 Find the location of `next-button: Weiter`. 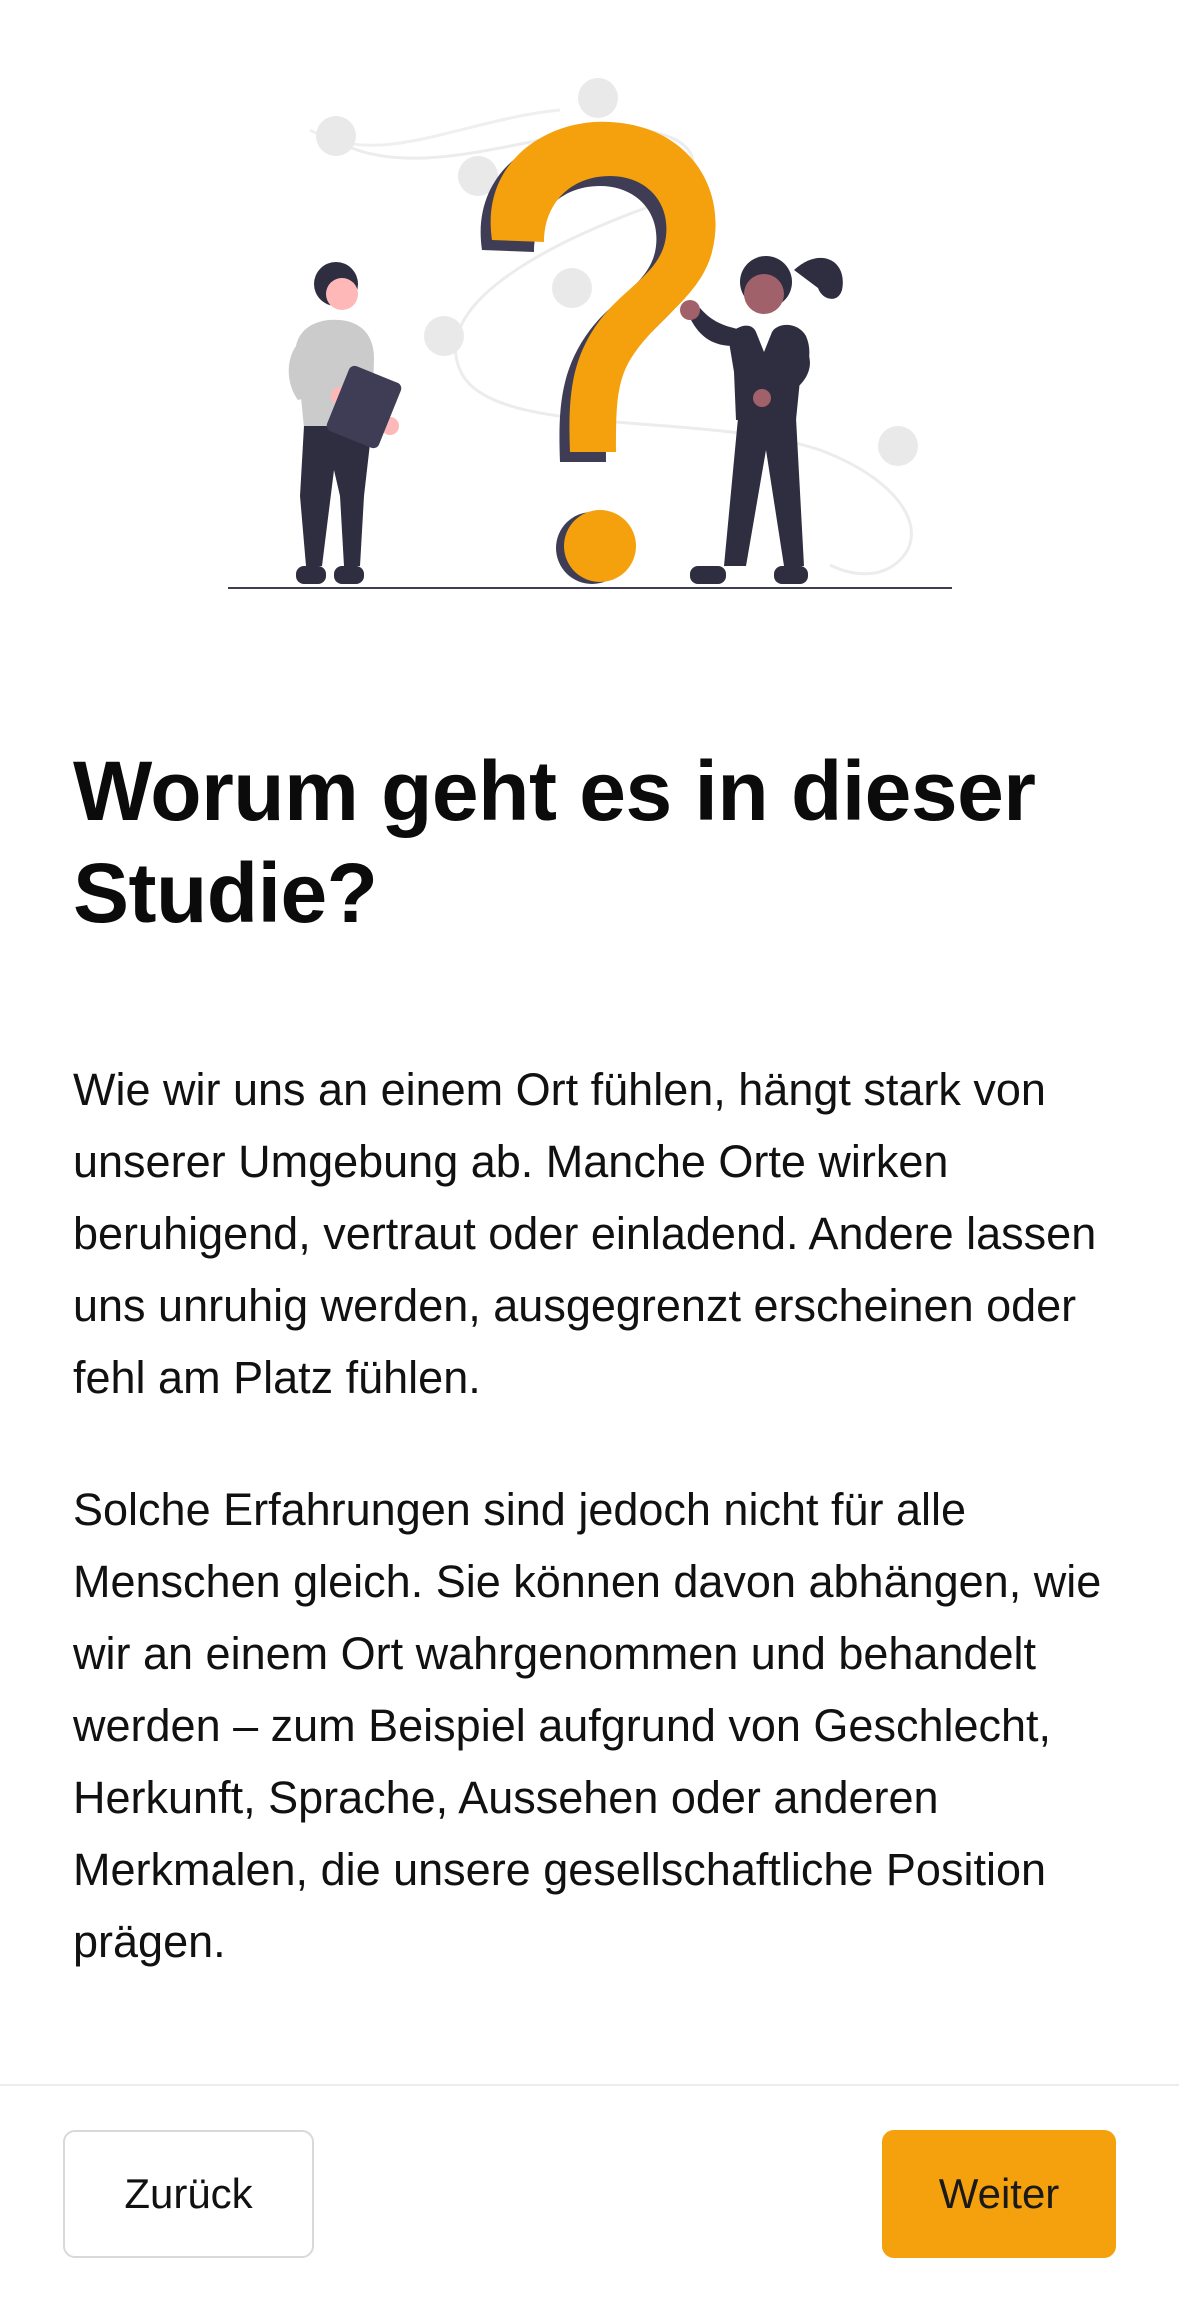

next-button: Weiter is located at coordinates (999, 2194).